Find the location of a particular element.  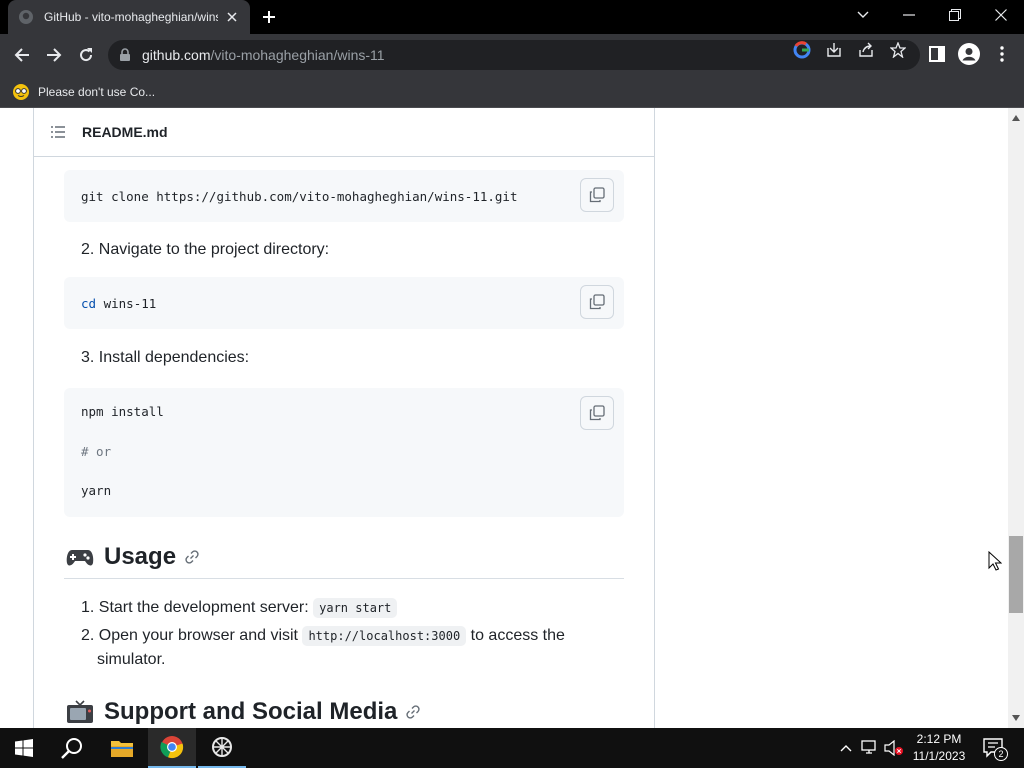

chrome-icon is located at coordinates (172, 747).